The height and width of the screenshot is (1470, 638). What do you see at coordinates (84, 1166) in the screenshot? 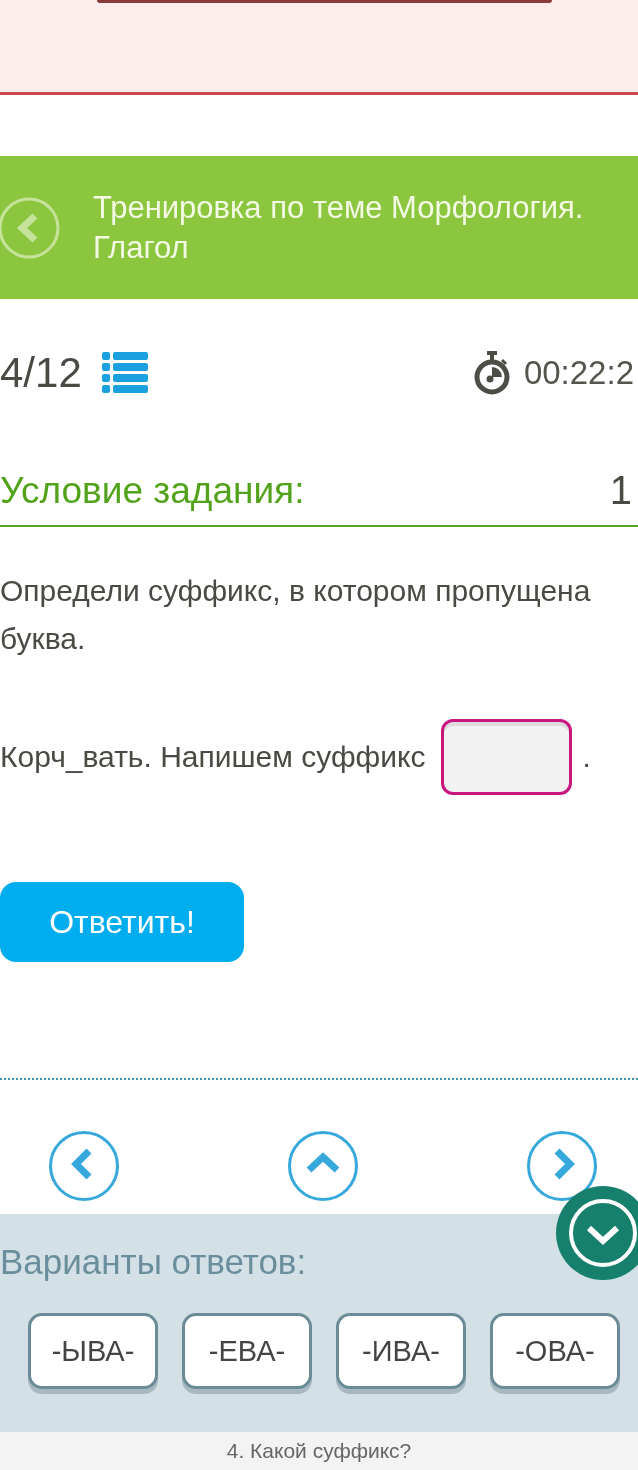
I see `previous-button-icon` at bounding box center [84, 1166].